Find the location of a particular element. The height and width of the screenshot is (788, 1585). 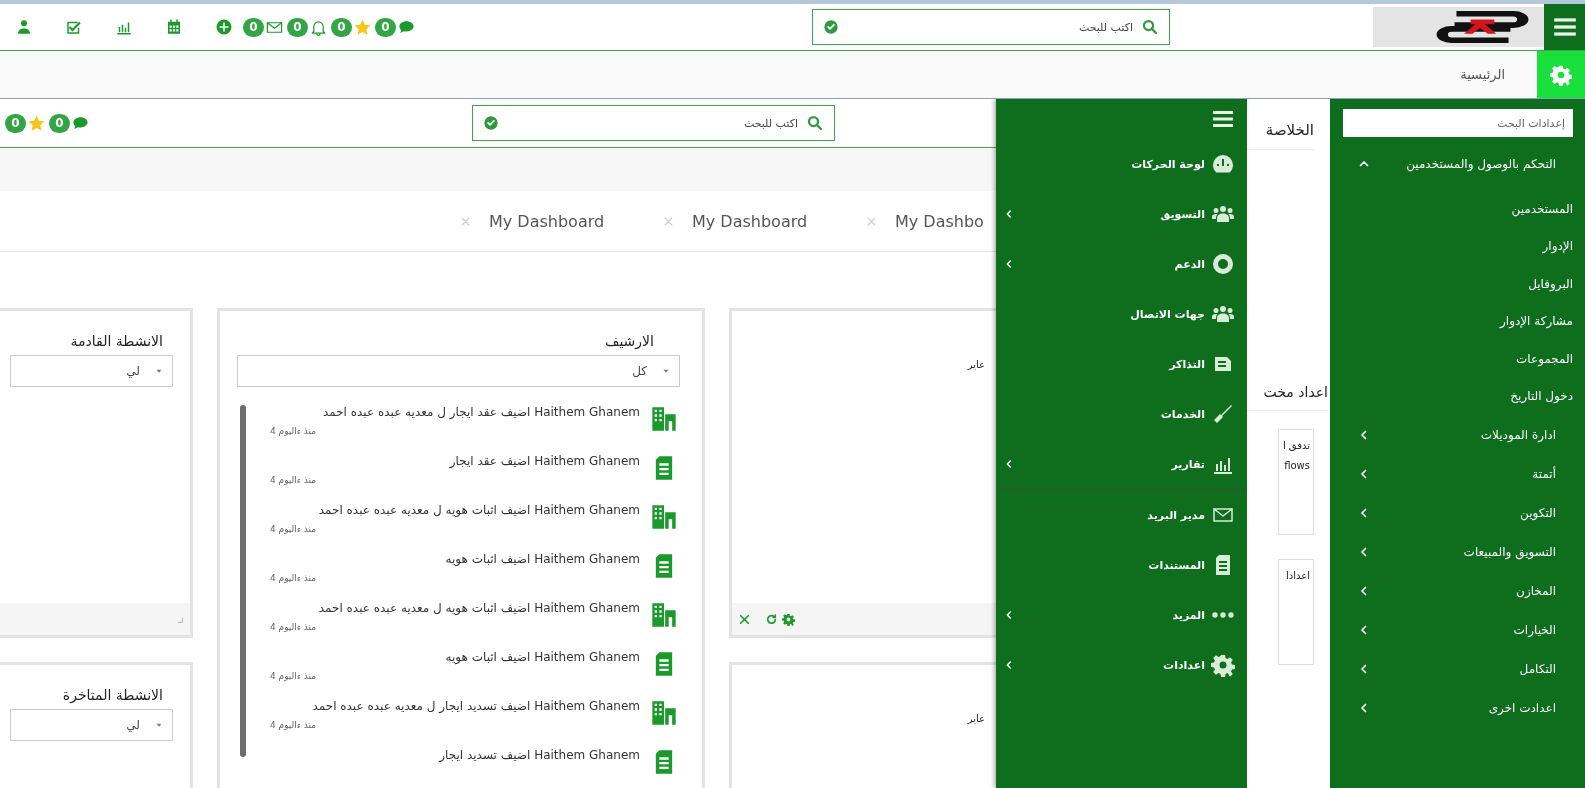

menu-item: جهات الاتصال is located at coordinates (1121, 314).